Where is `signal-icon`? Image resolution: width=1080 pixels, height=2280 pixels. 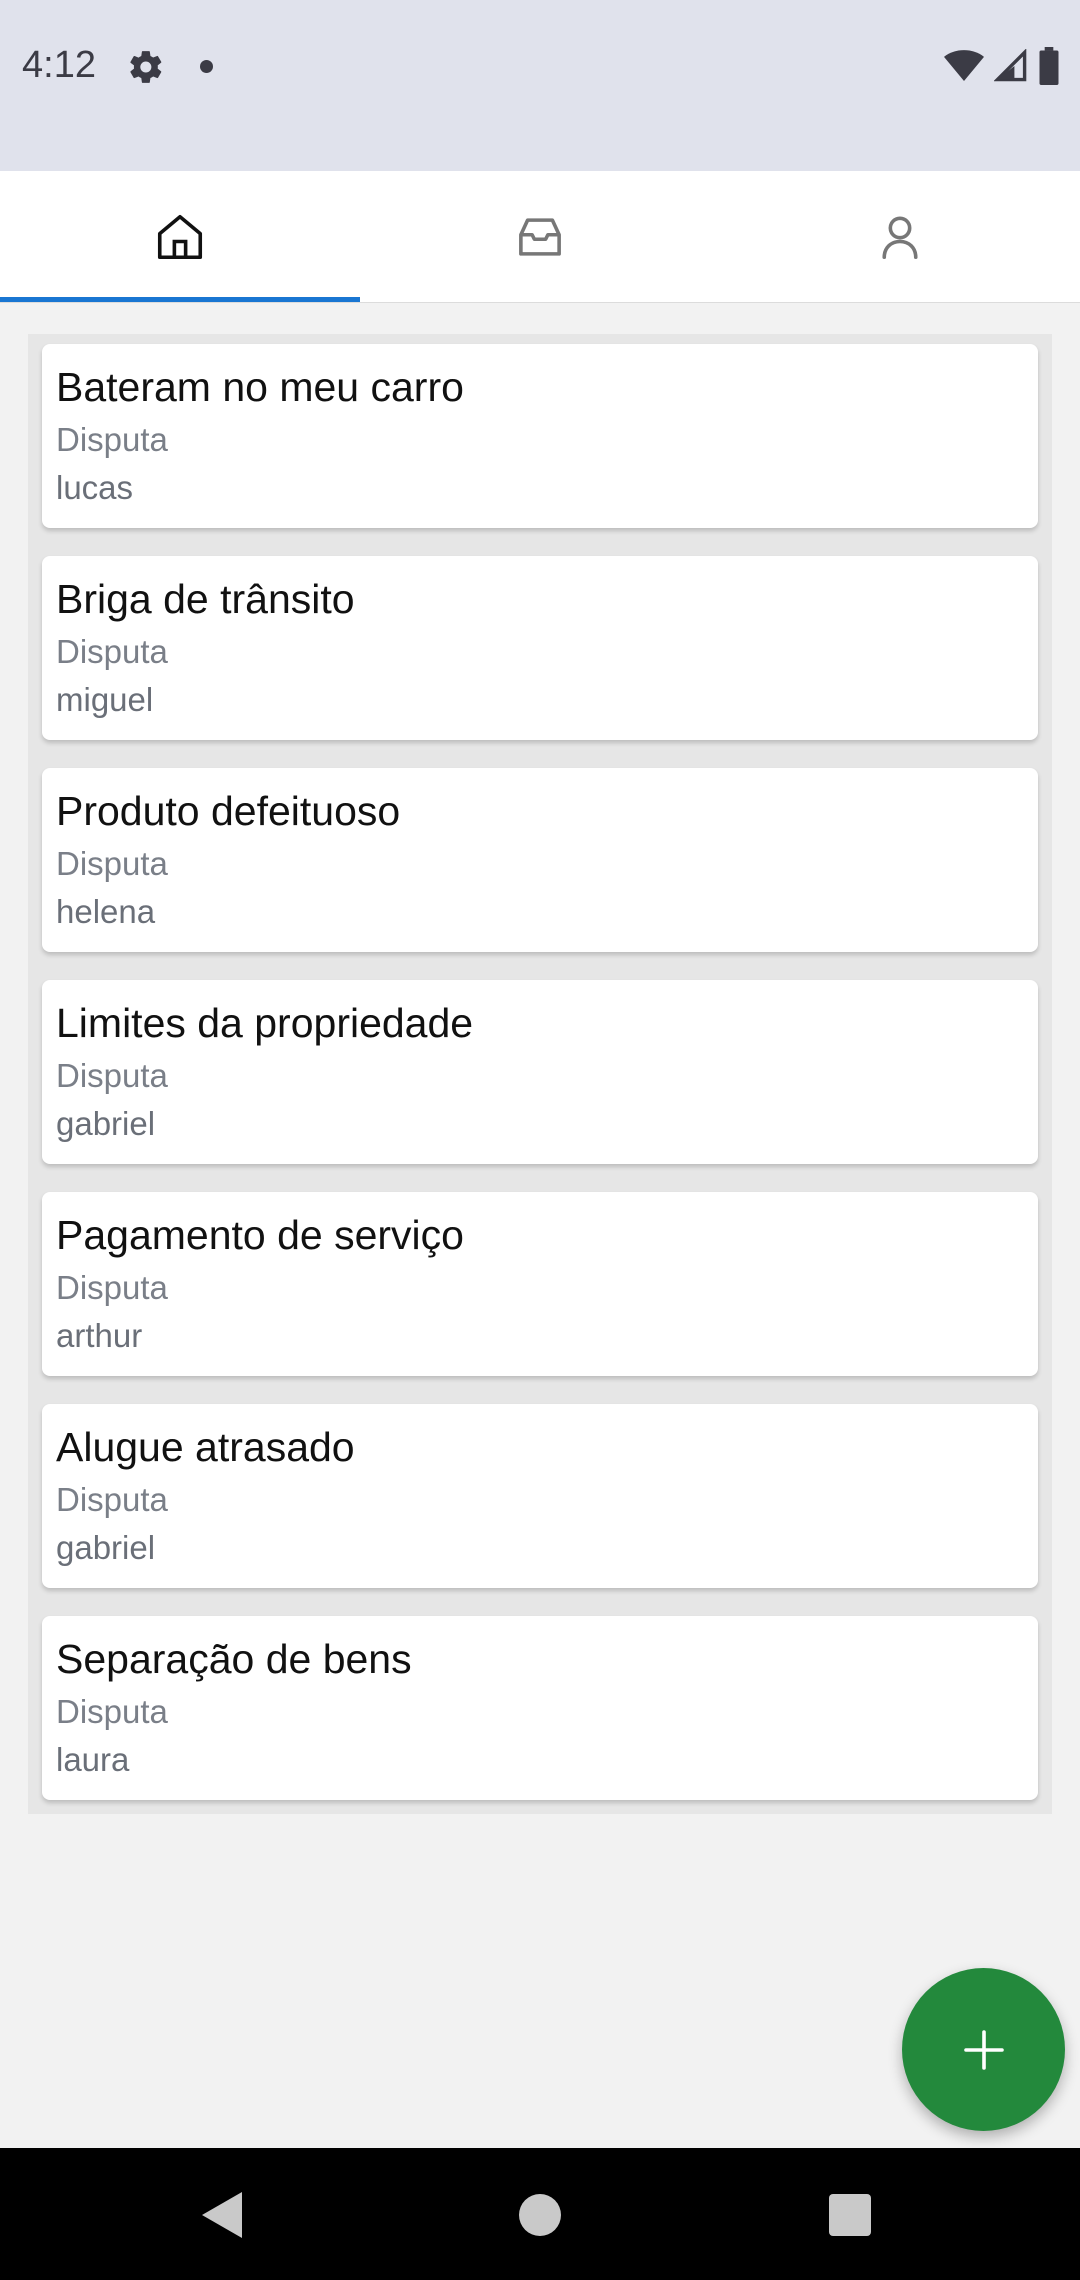 signal-icon is located at coordinates (1010, 65).